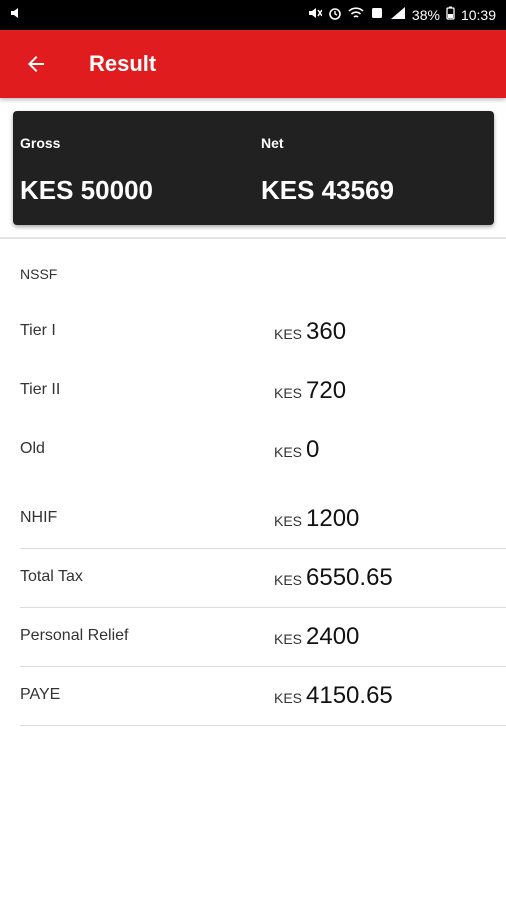 Image resolution: width=506 pixels, height=900 pixels. I want to click on row-label: NHIF, so click(39, 517).